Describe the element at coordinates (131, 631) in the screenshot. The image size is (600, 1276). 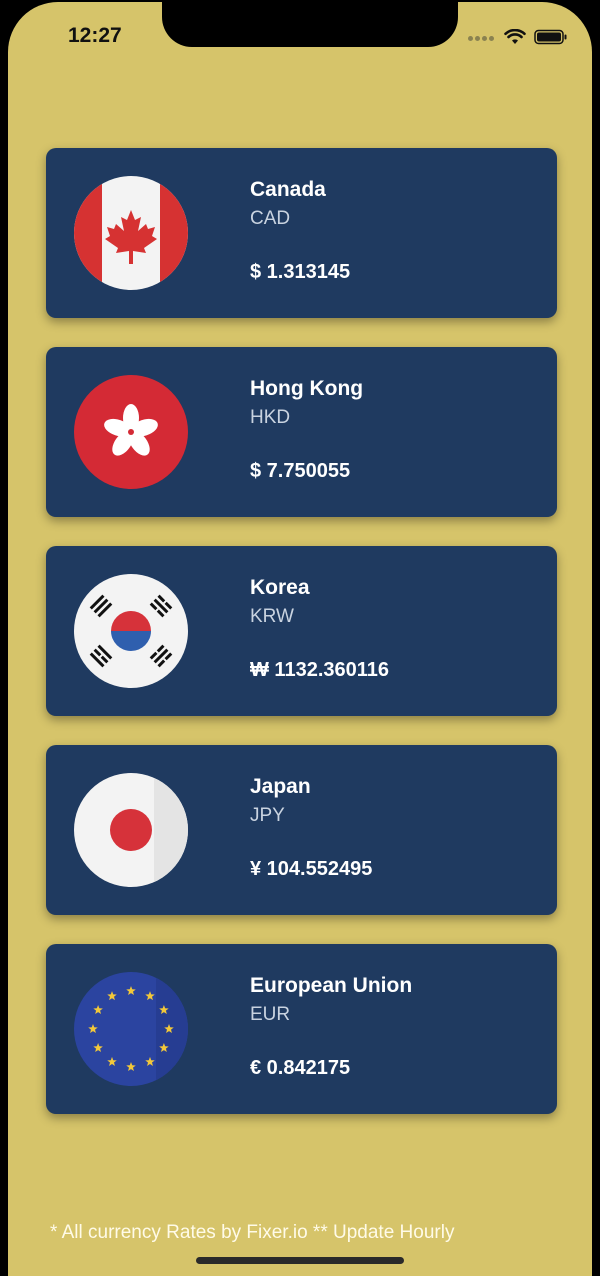
I see `korea-flag-icon` at that location.